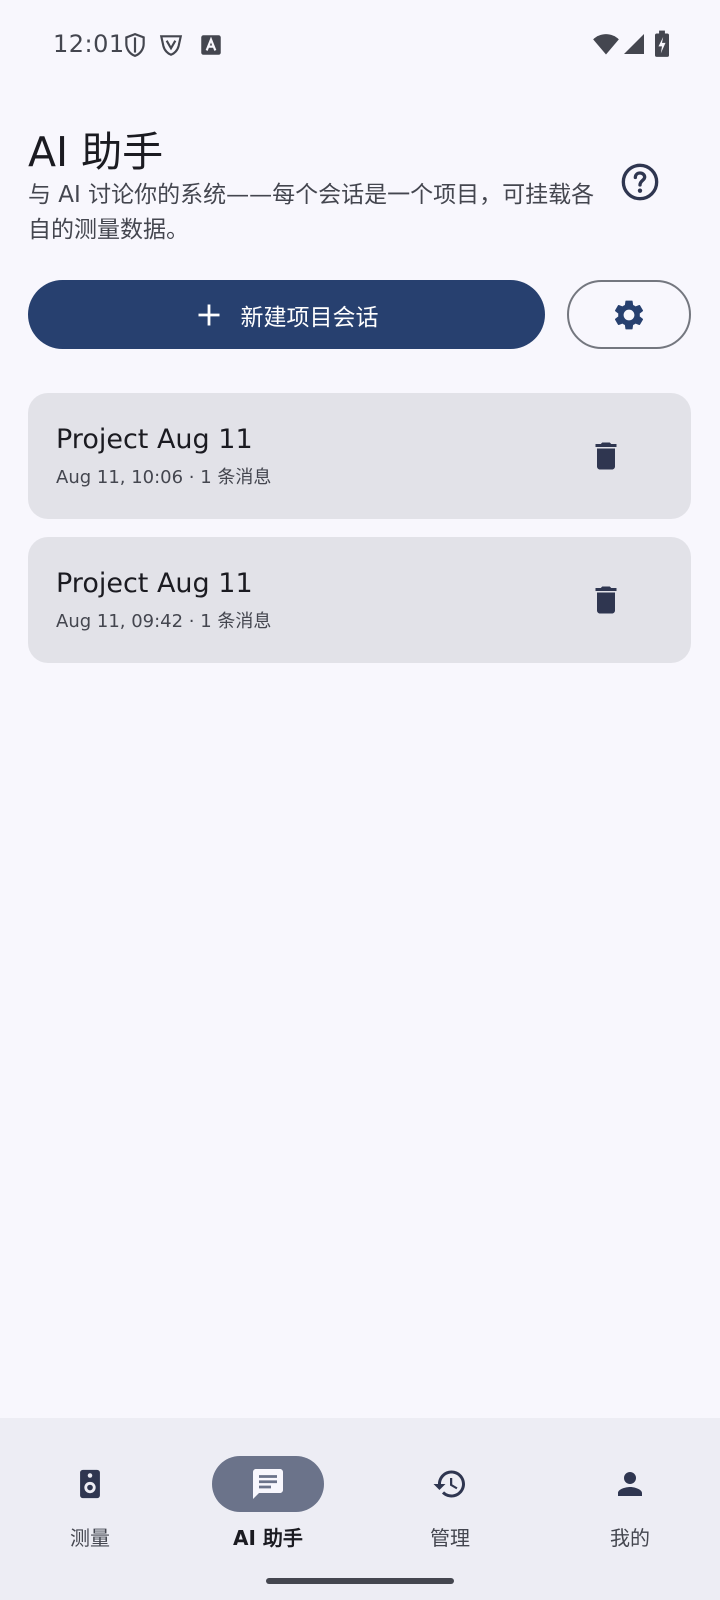 The image size is (720, 1600). I want to click on chat-icon, so click(268, 1484).